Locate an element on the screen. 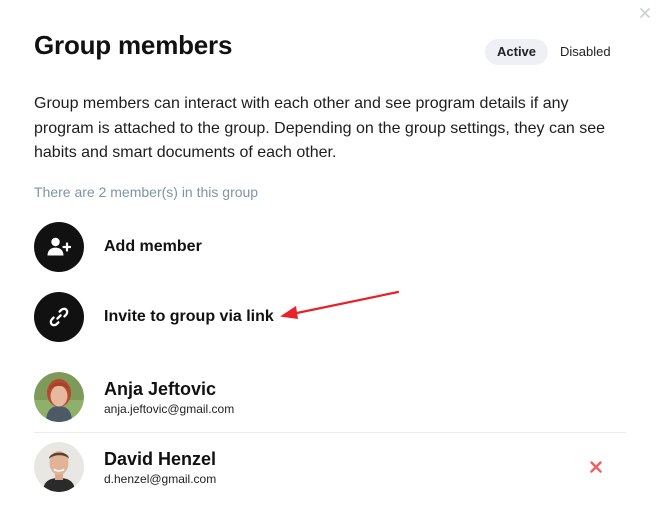  link-icon is located at coordinates (59, 317).